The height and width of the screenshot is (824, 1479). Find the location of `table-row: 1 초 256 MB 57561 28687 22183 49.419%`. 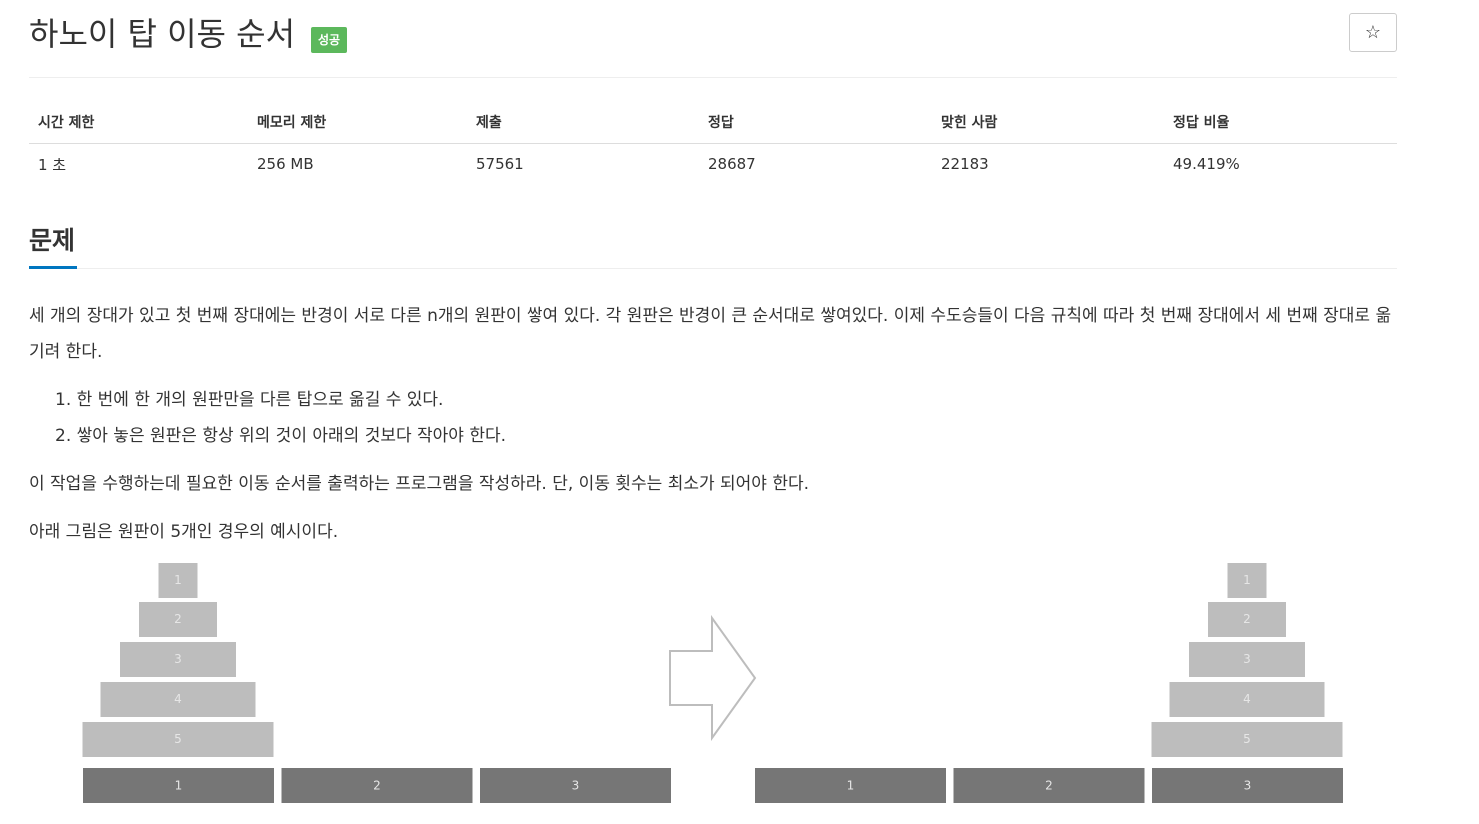

table-row: 1 초 256 MB 57561 28687 22183 49.419% is located at coordinates (713, 164).